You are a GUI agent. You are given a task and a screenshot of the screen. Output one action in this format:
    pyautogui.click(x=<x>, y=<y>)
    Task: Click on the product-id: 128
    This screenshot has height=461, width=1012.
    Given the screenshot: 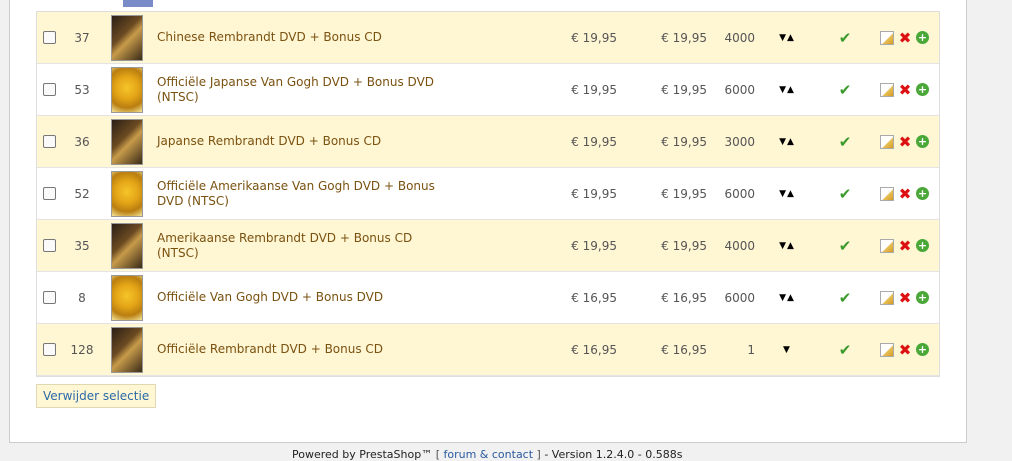 What is the action you would take?
    pyautogui.click(x=82, y=349)
    